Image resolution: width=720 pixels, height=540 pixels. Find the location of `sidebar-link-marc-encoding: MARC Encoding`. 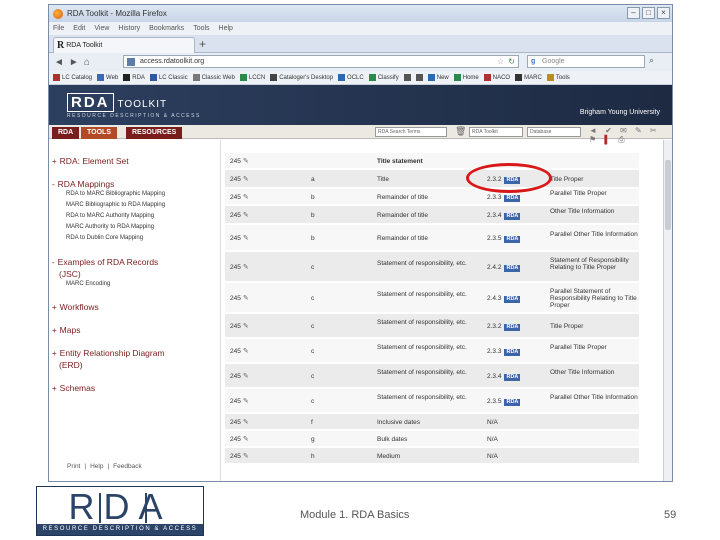

sidebar-link-marc-encoding: MARC Encoding is located at coordinates (88, 284).